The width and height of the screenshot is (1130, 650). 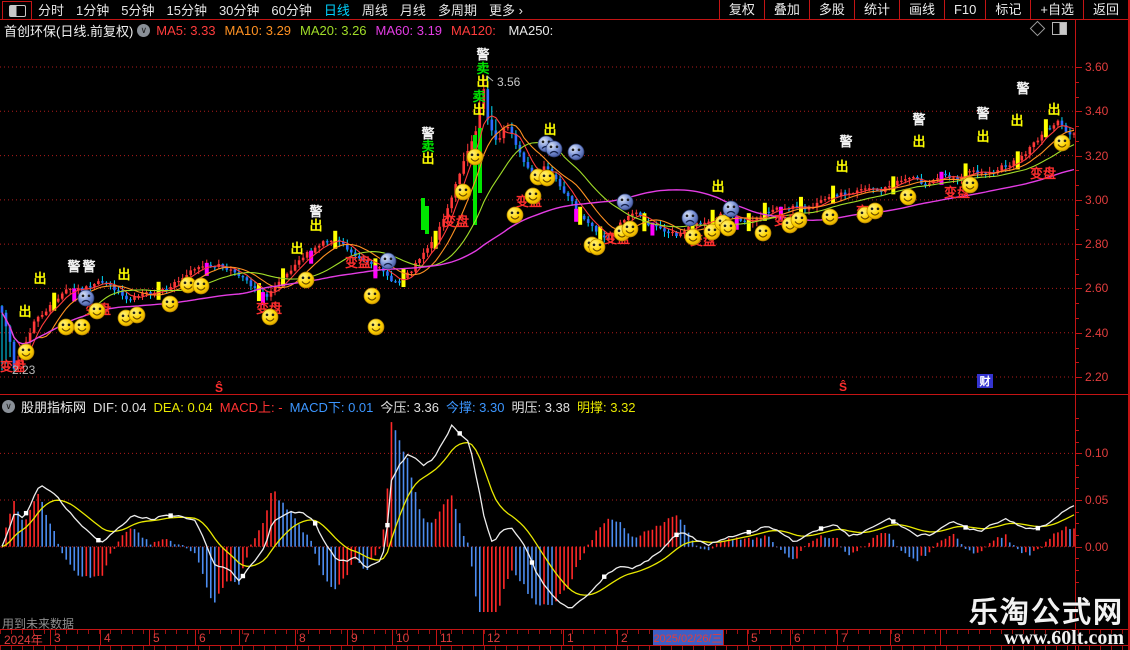 I want to click on toolbar-button-+自选: +自选, so click(x=1056, y=9).